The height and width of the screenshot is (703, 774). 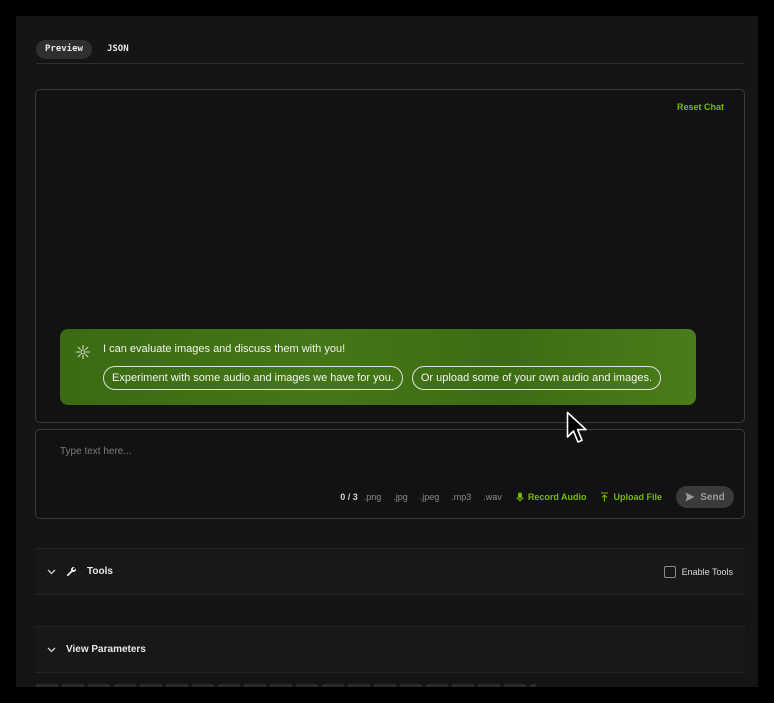 I want to click on send-button: Send, so click(x=705, y=497).